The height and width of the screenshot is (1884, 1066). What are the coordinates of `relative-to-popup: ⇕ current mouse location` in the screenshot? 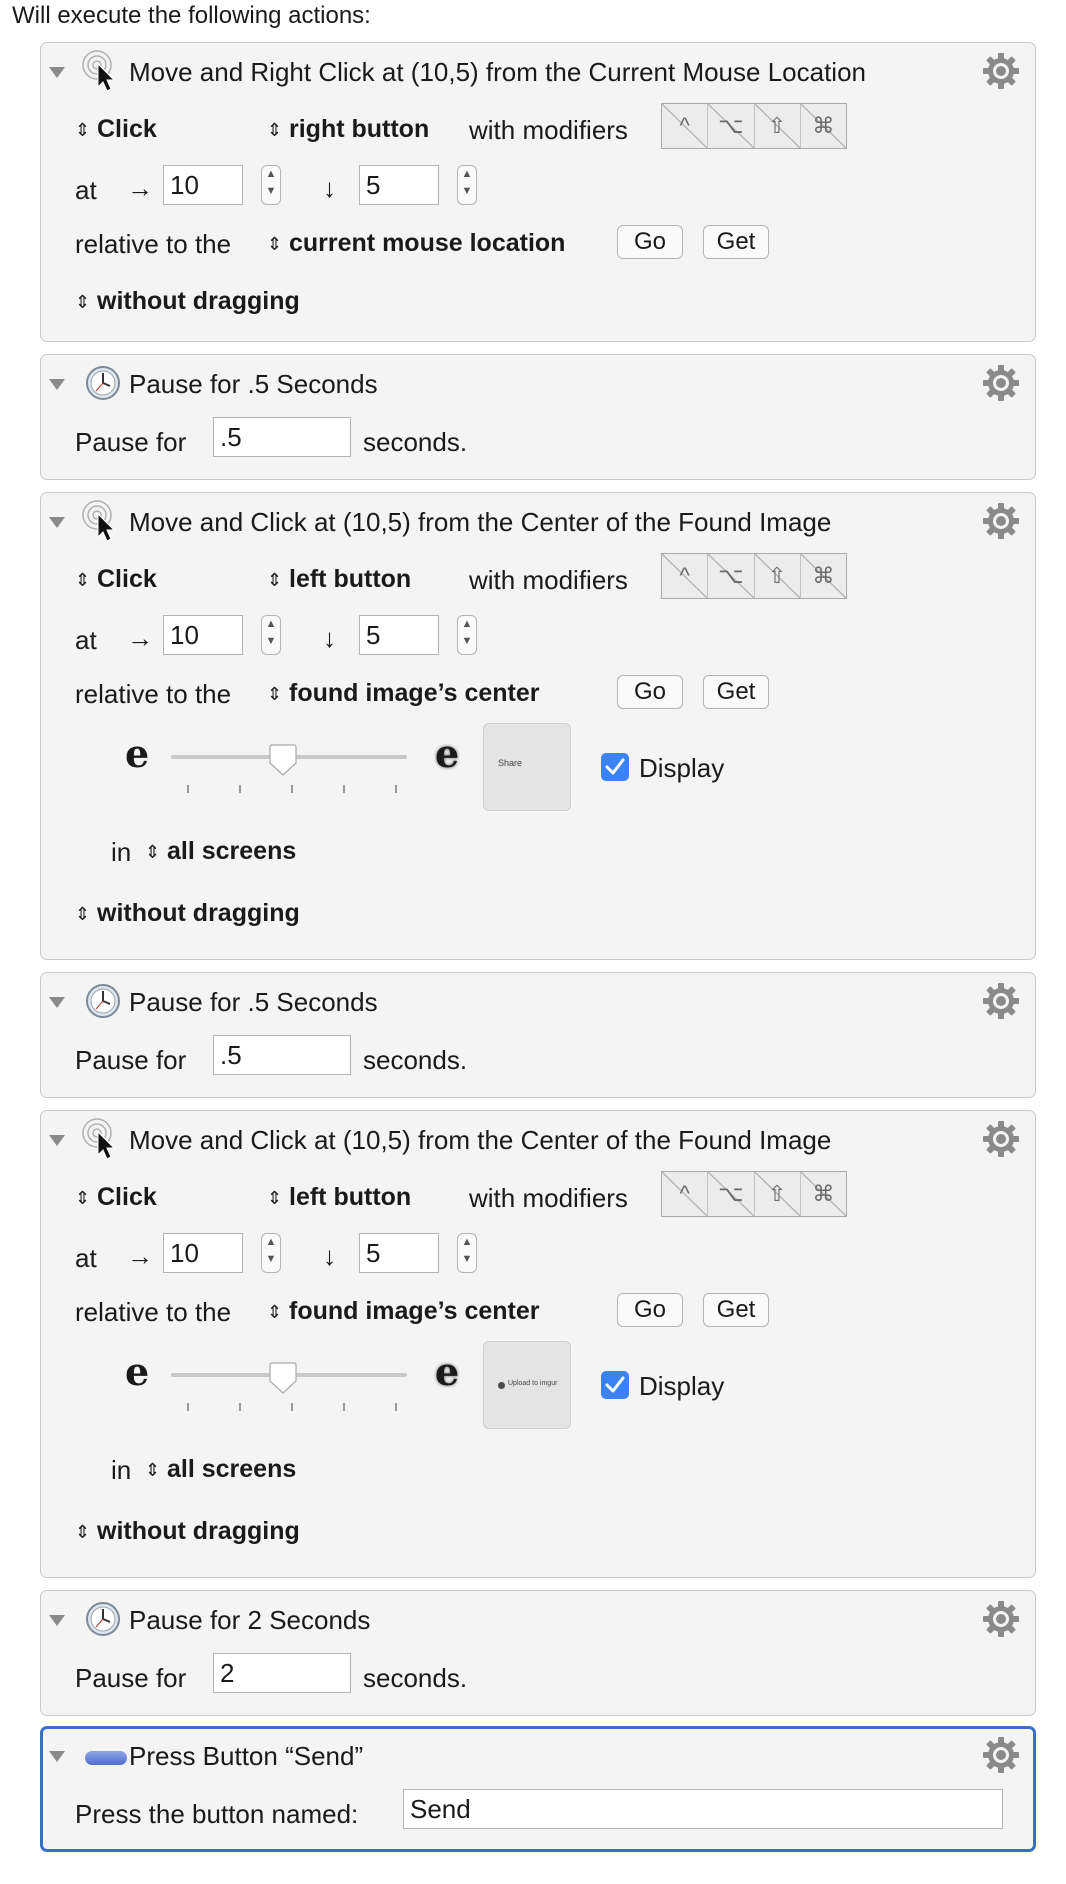 It's located at (416, 243).